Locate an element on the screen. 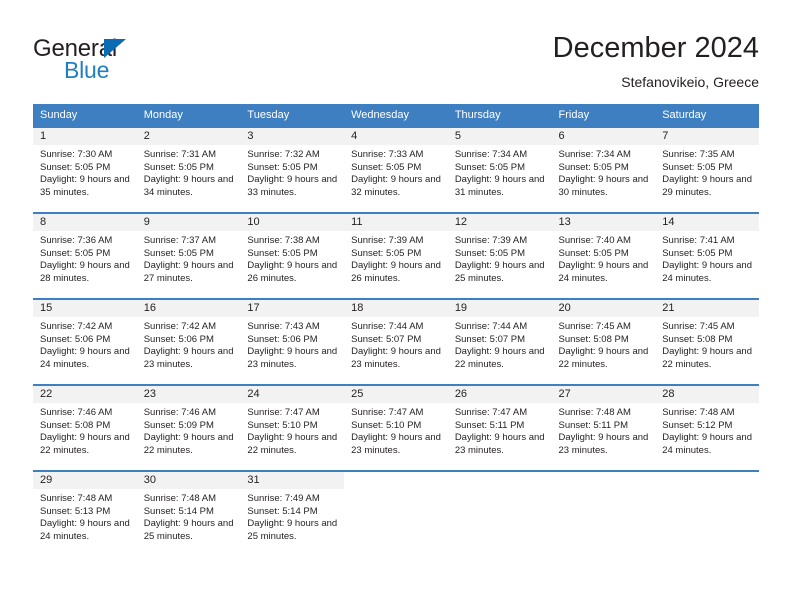  general-blue-logo: General Blue is located at coordinates (163, 61).